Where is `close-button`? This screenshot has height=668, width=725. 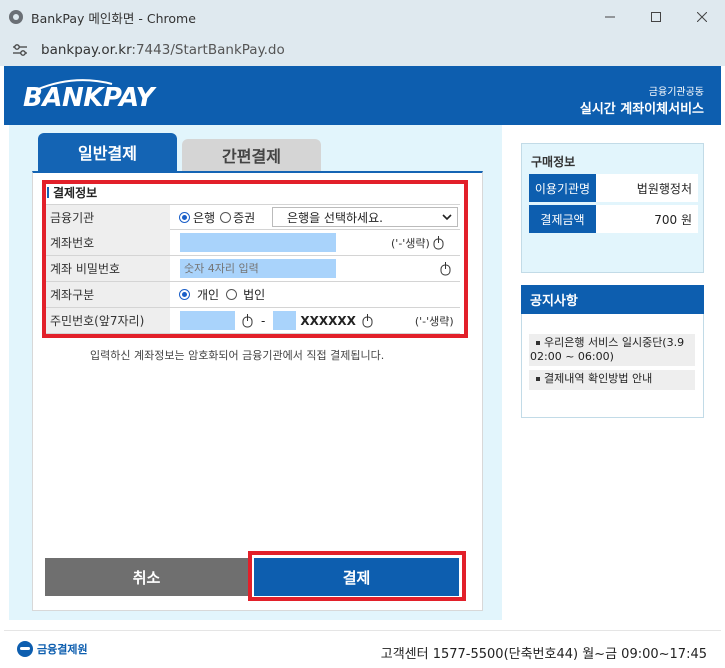 close-button is located at coordinates (702, 17).